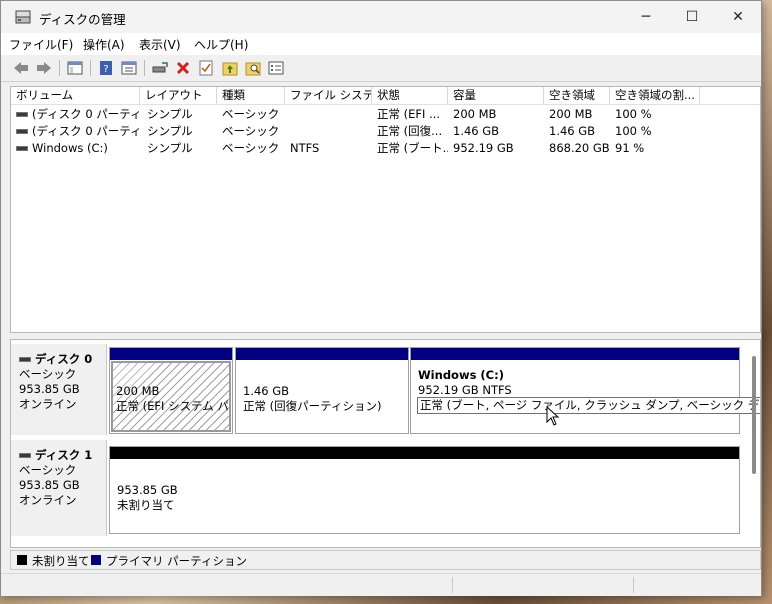 This screenshot has width=772, height=604. I want to click on column-header-capacity: 容量, so click(496, 95).